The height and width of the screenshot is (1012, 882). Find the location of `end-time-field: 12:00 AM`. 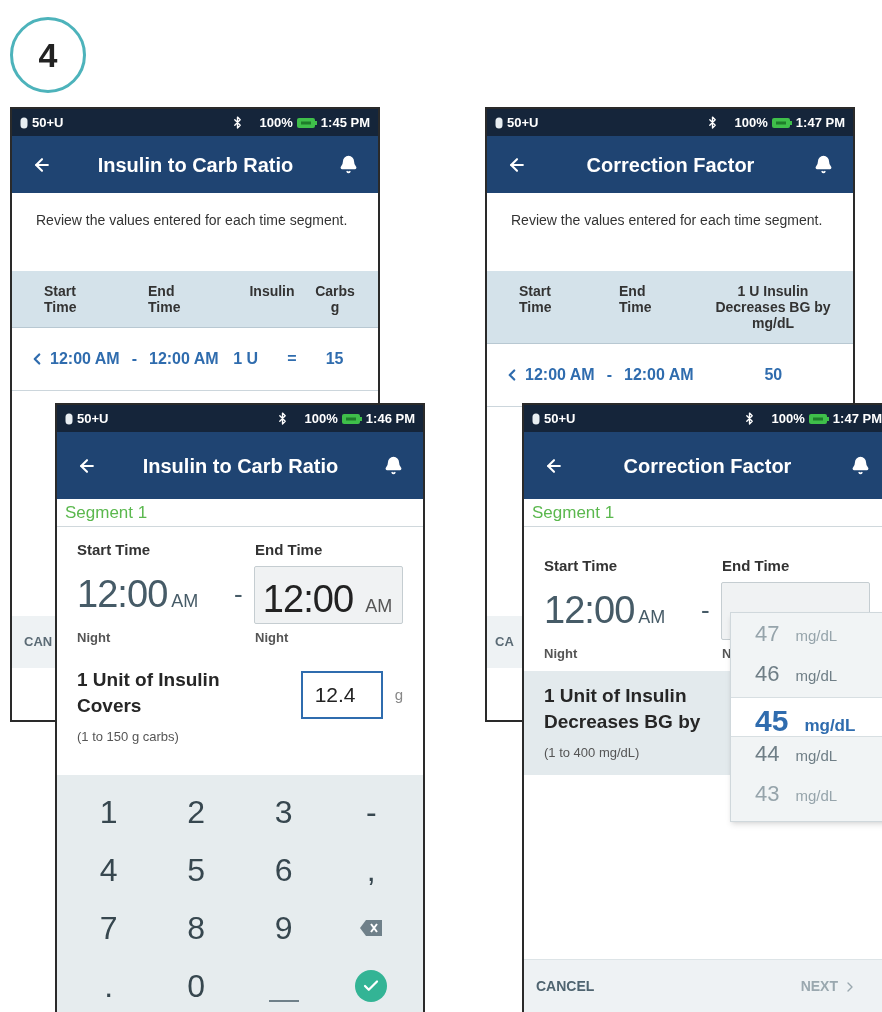

end-time-field: 12:00 AM is located at coordinates (328, 594).